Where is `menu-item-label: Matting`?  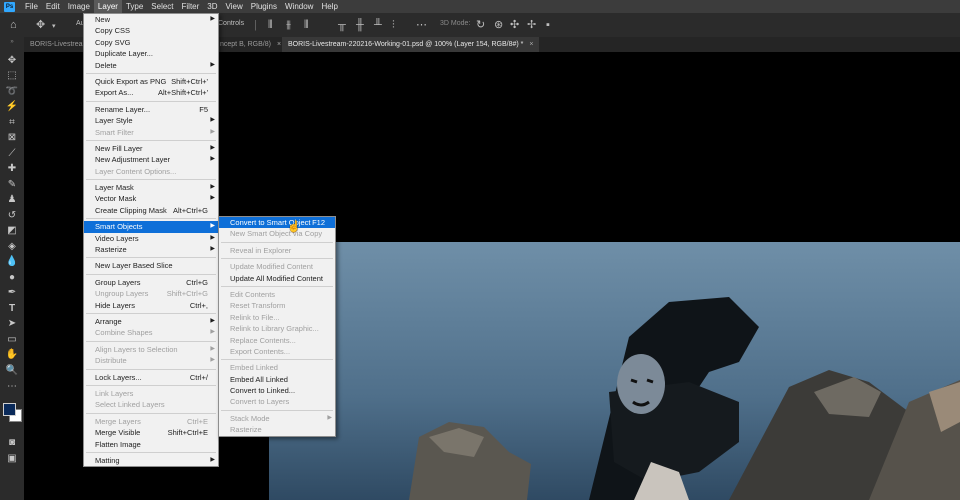
menu-item-label: Matting is located at coordinates (107, 460).